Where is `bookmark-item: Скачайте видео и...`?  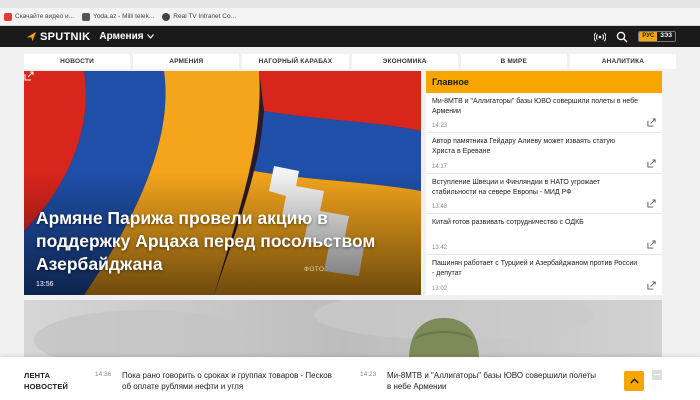 bookmark-item: Скачайте видео и... is located at coordinates (39, 16).